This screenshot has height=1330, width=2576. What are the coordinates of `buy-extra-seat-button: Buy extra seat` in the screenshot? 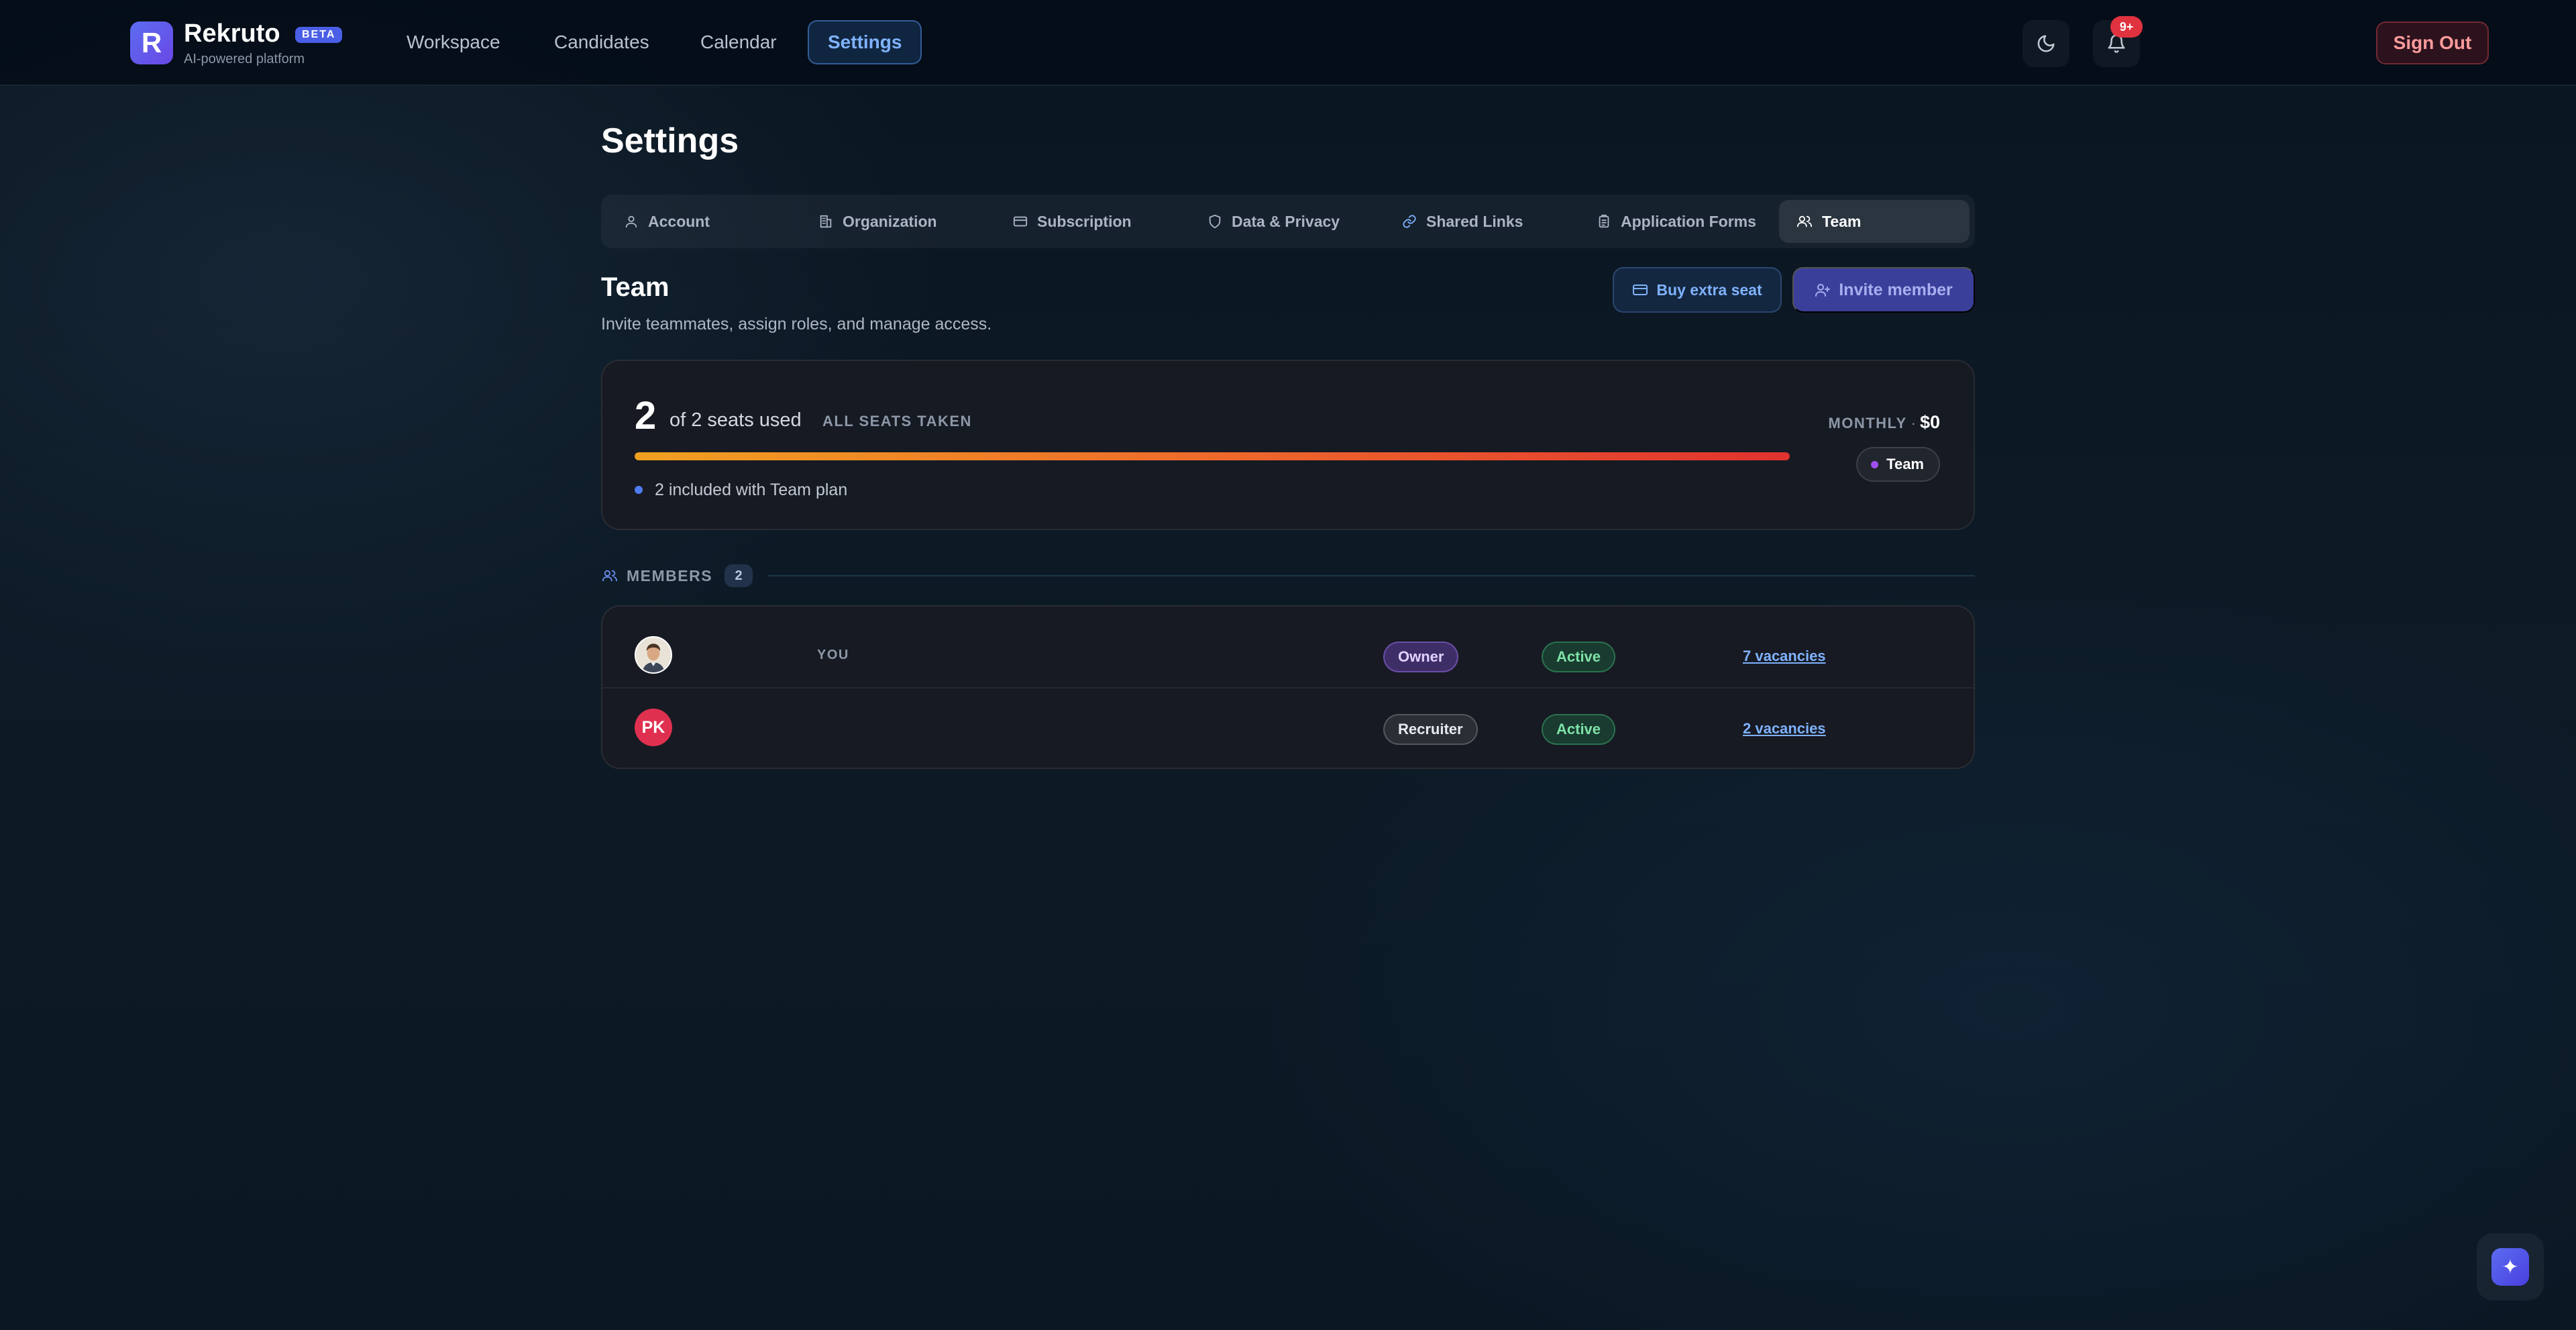 It's located at (1697, 290).